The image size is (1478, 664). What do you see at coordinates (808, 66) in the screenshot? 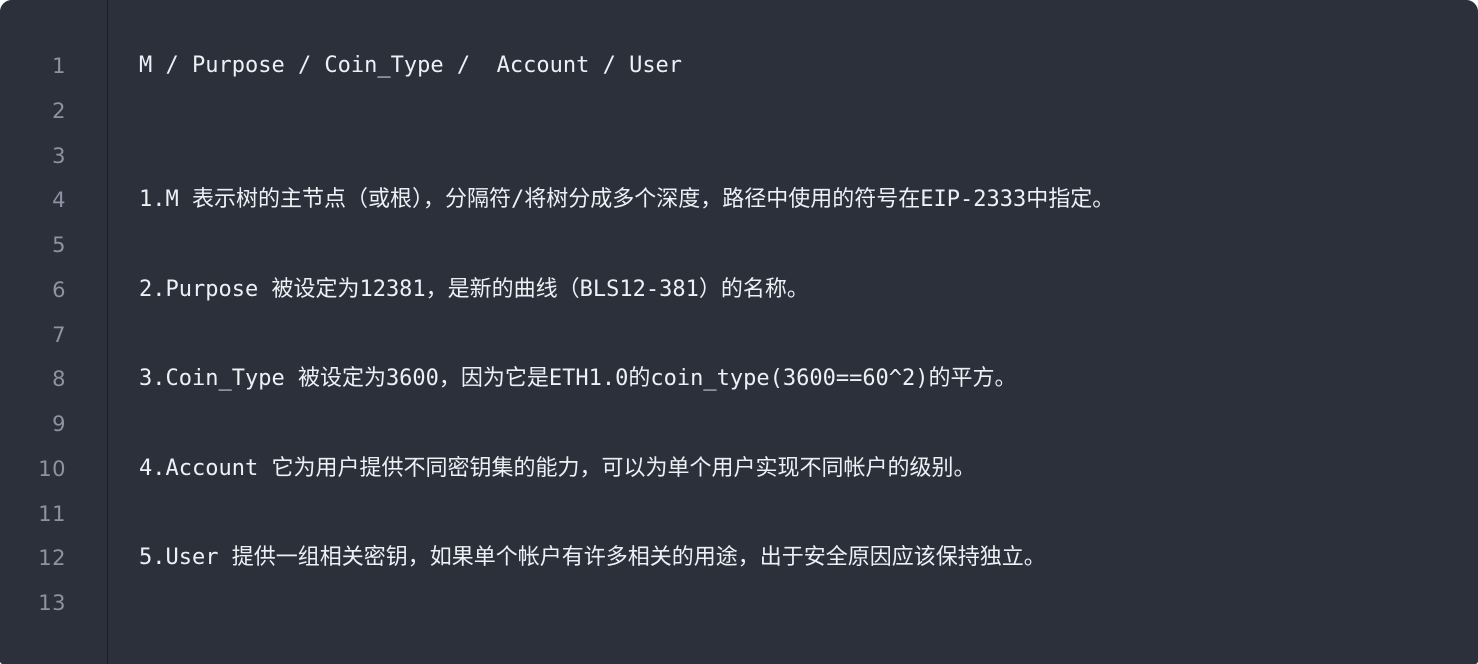
I see `code-line: M / Purpose / Coin_Type / Account / User` at bounding box center [808, 66].